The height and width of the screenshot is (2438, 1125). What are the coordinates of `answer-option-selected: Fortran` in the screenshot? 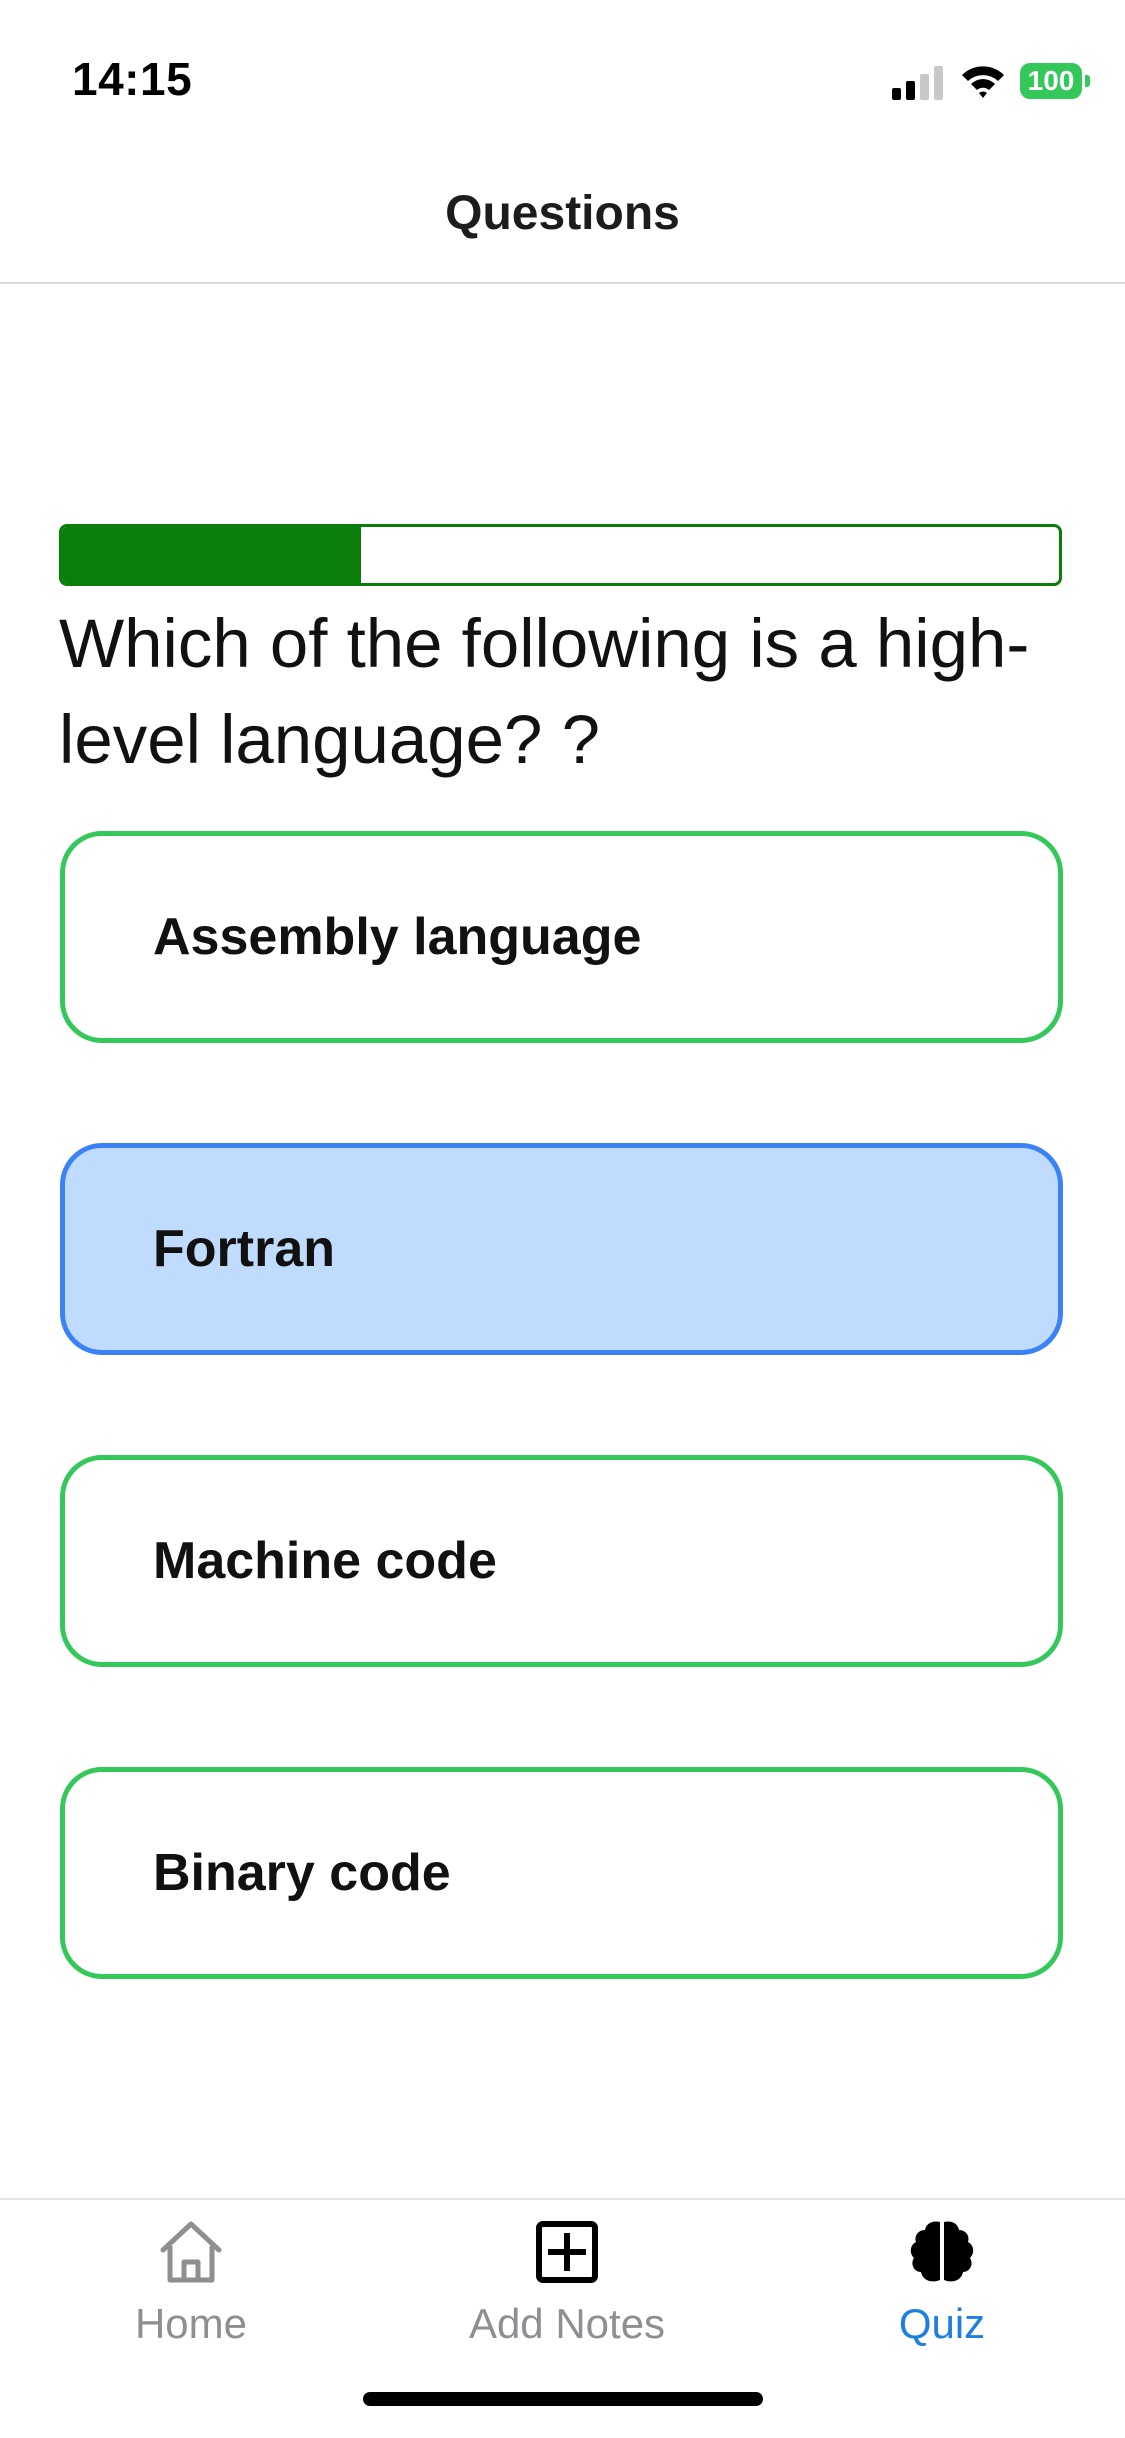 It's located at (561, 1249).